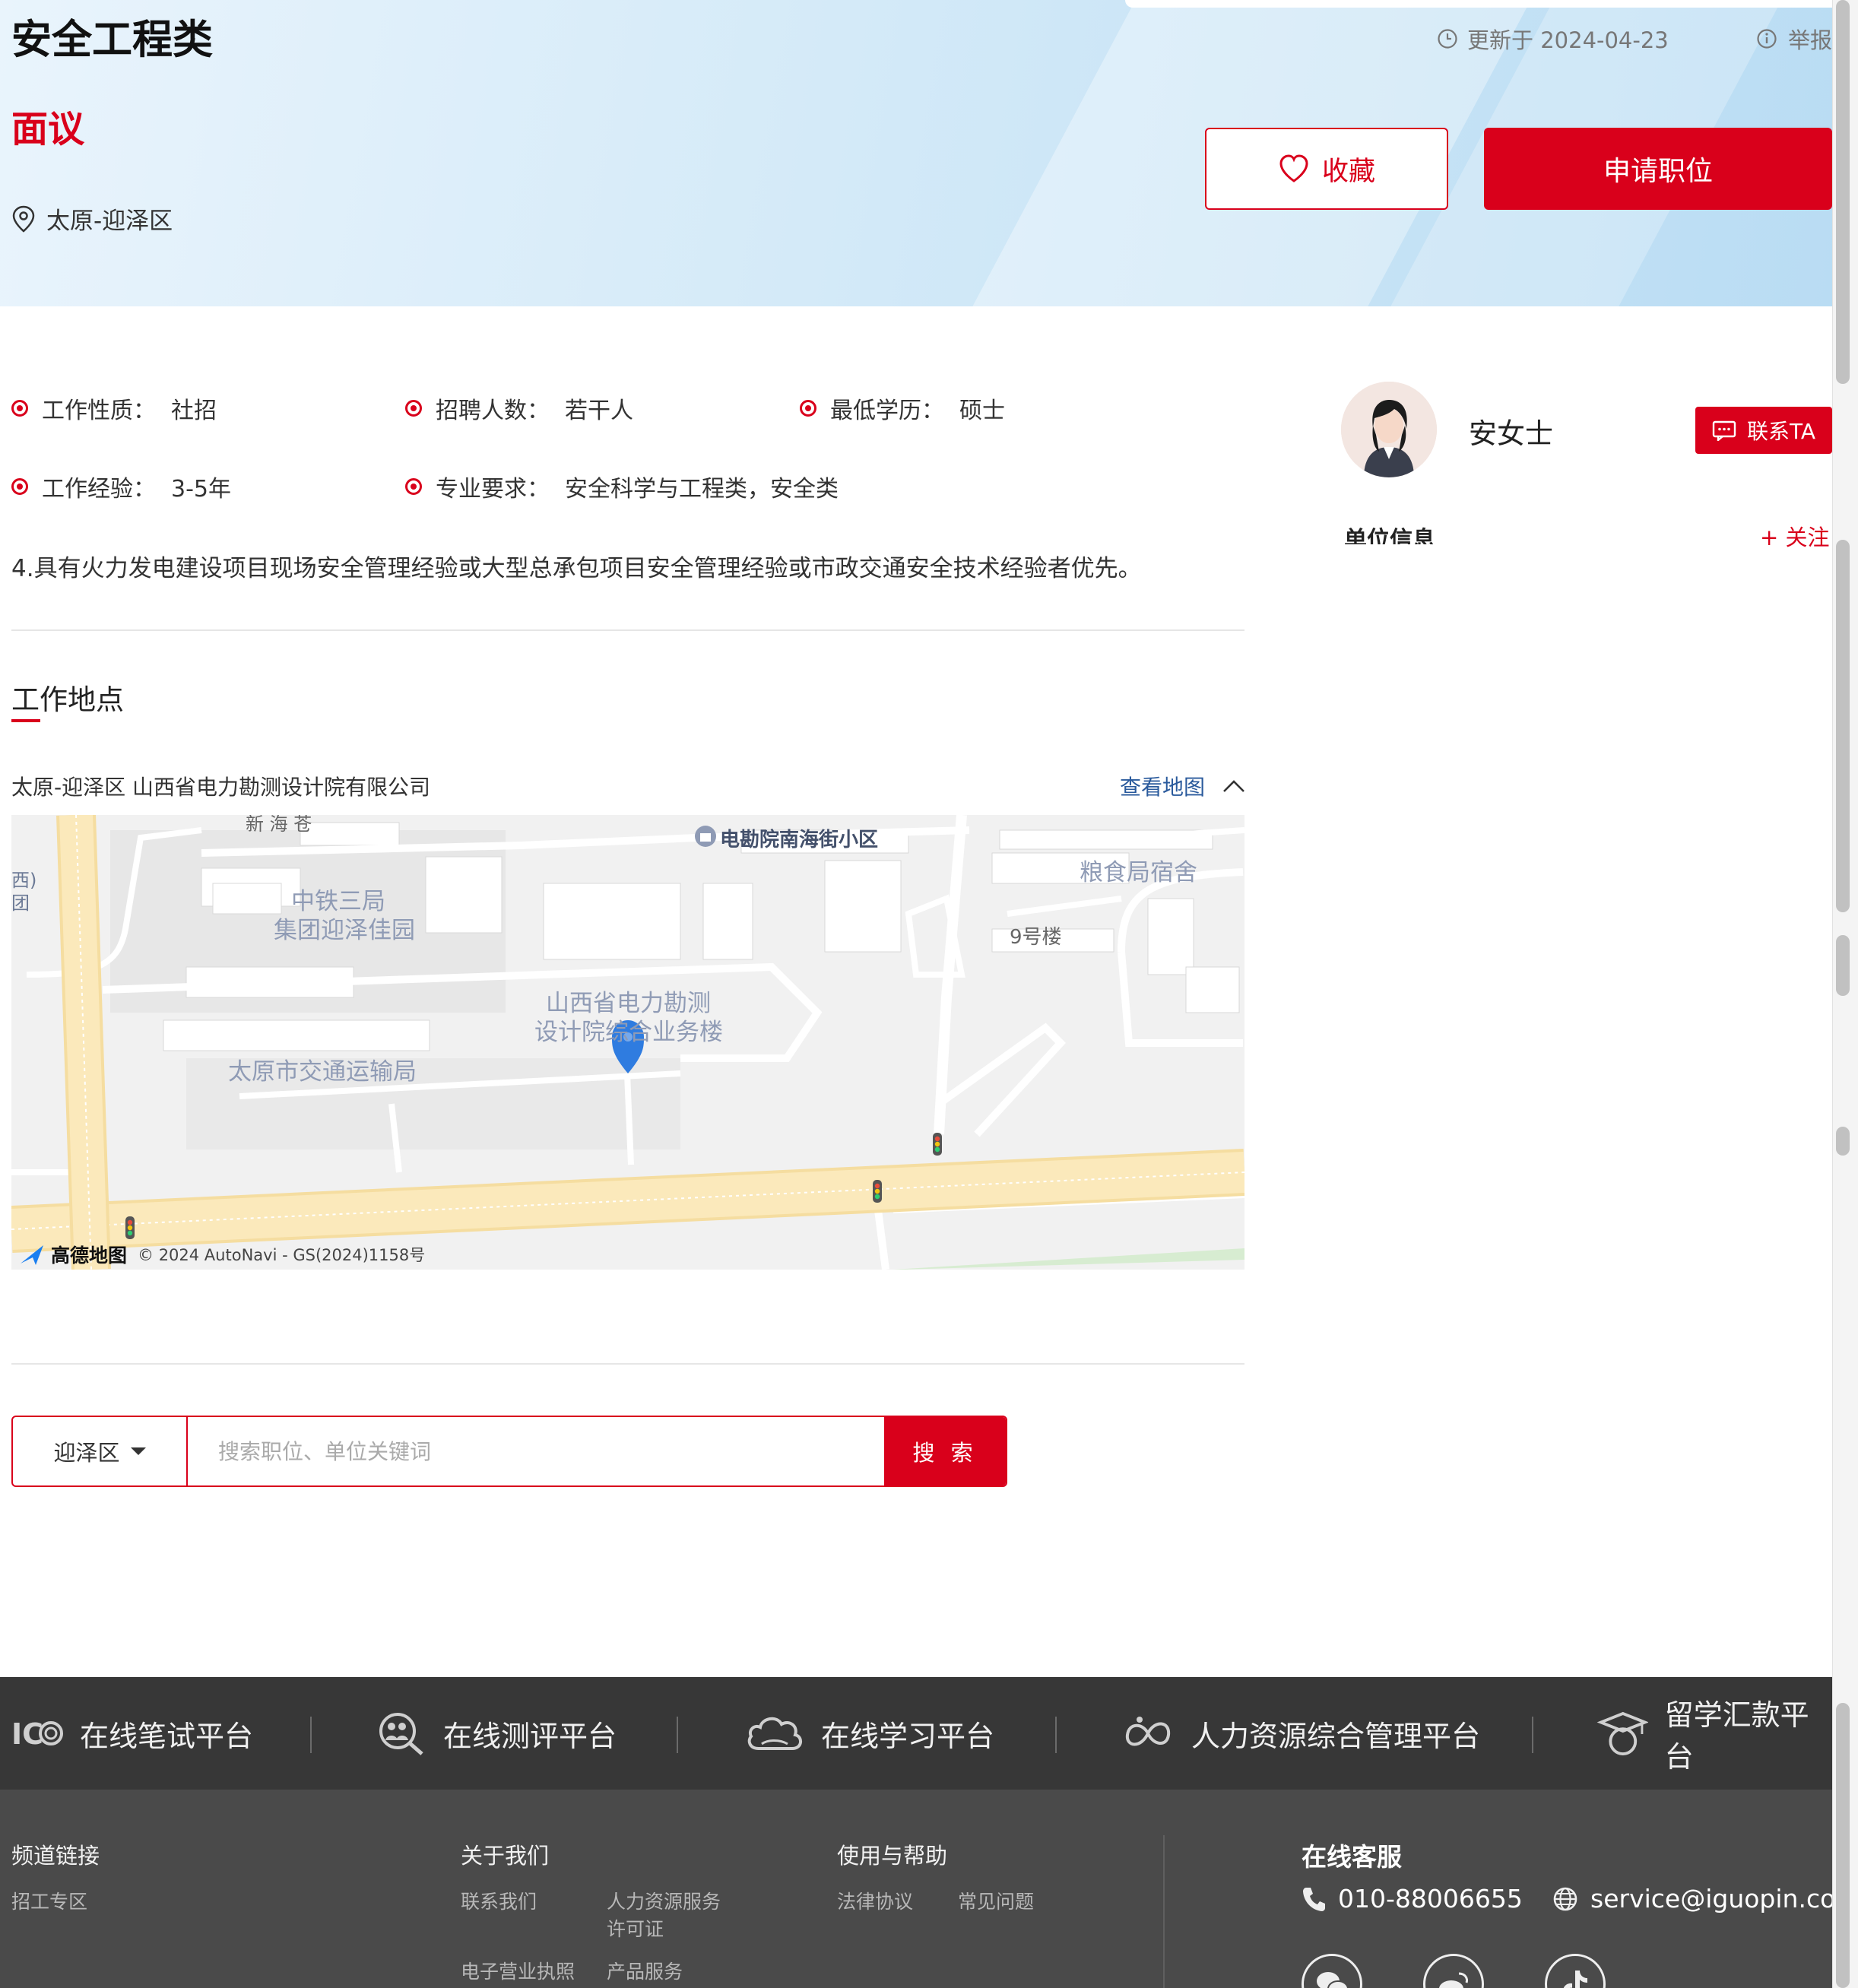  Describe the element at coordinates (1138, 872) in the screenshot. I see `map-label: 粮食局宿舍` at that location.